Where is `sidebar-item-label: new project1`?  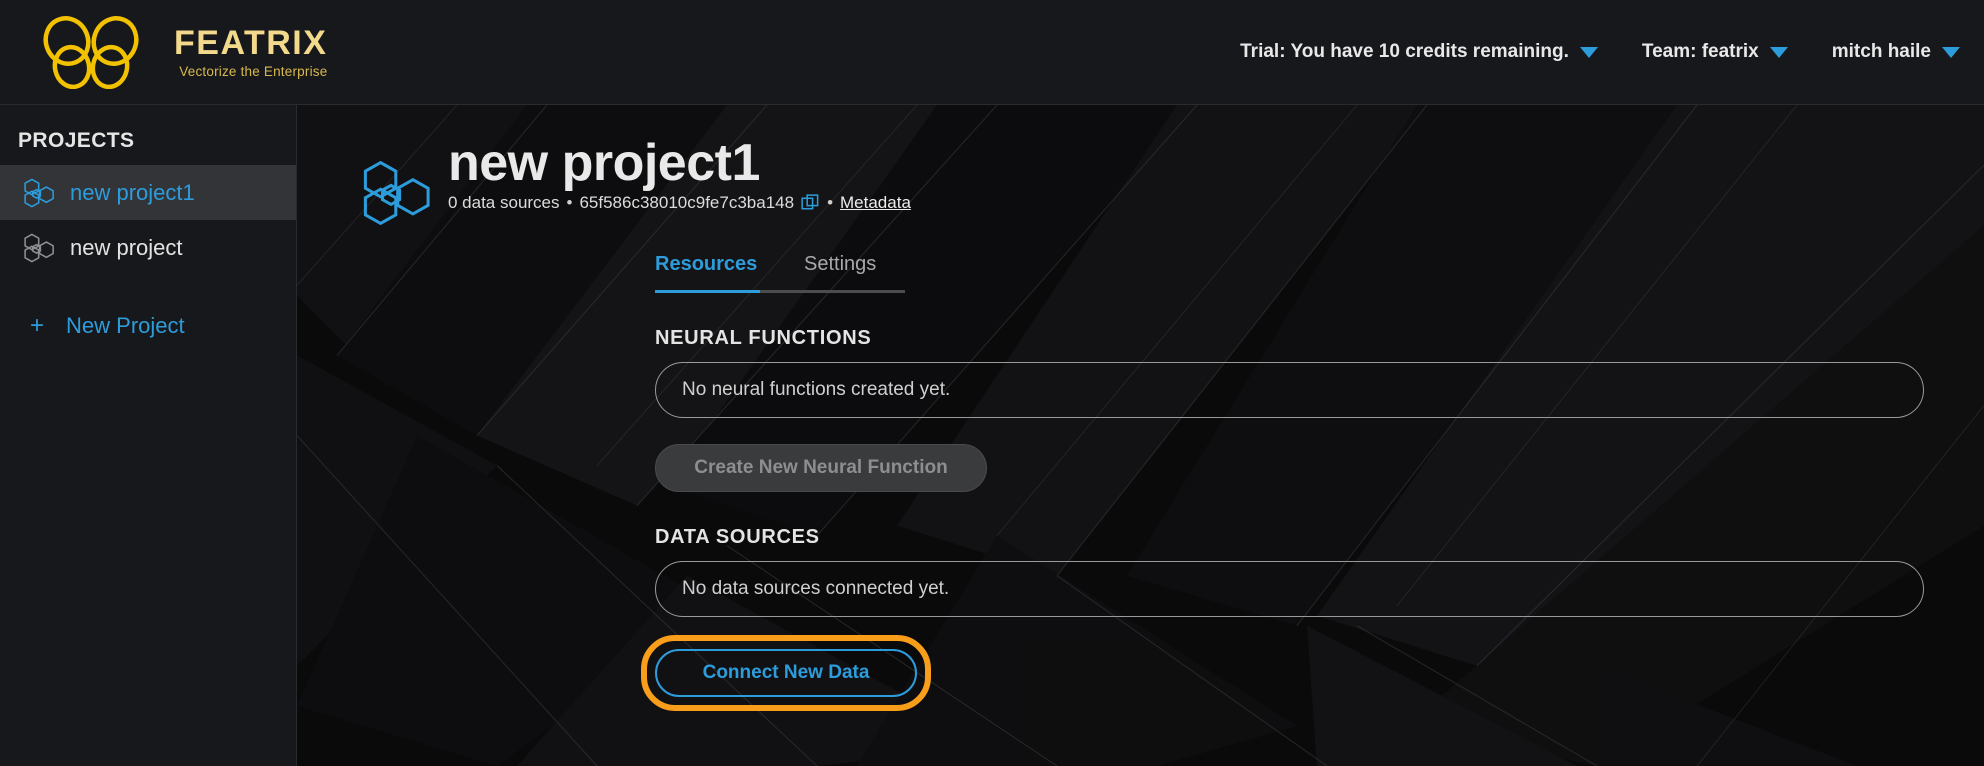
sidebar-item-label: new project1 is located at coordinates (132, 192).